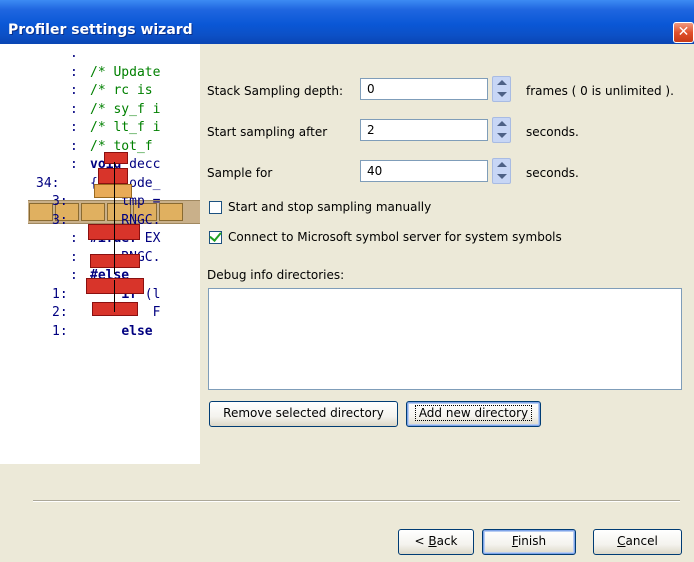 Image resolution: width=694 pixels, height=562 pixels. I want to click on manual-sampling-checkbox, so click(215, 207).